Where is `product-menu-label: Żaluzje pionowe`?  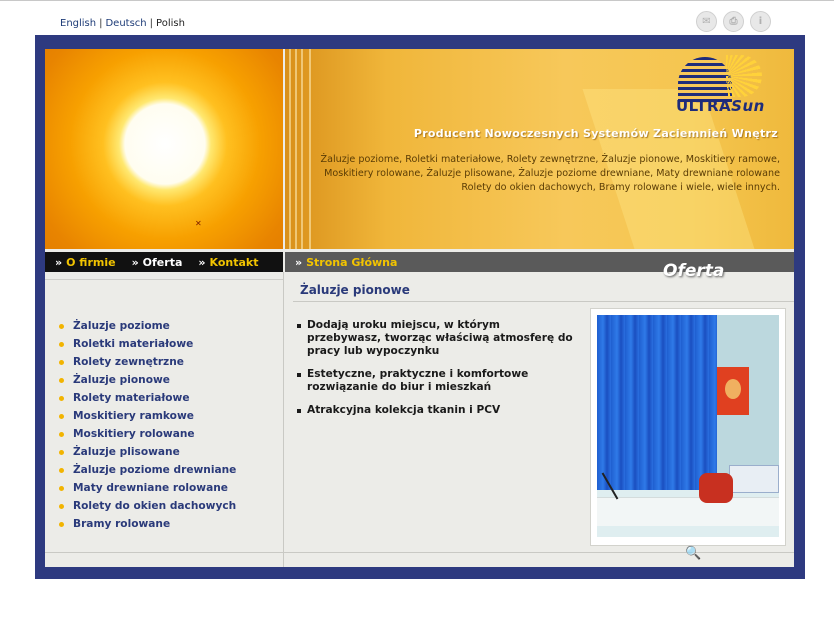
product-menu-label: Żaluzje pionowe is located at coordinates (121, 380).